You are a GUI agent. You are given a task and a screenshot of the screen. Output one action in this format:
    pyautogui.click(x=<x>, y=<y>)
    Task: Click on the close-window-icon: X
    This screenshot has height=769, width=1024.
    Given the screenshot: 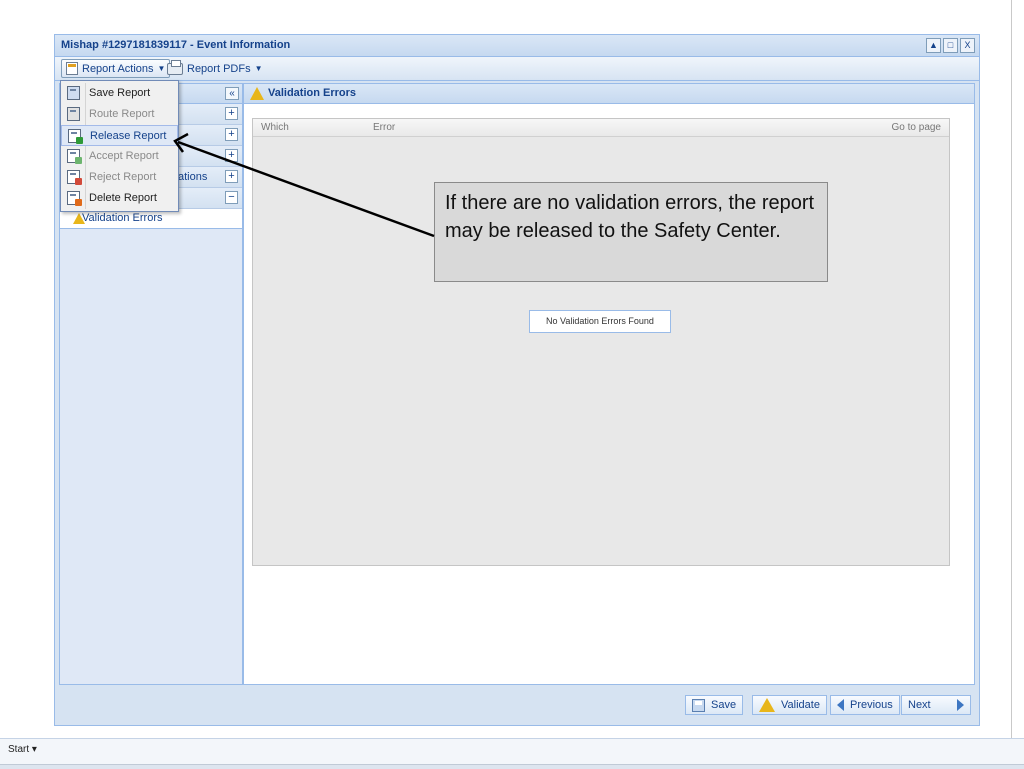 What is the action you would take?
    pyautogui.click(x=967, y=45)
    